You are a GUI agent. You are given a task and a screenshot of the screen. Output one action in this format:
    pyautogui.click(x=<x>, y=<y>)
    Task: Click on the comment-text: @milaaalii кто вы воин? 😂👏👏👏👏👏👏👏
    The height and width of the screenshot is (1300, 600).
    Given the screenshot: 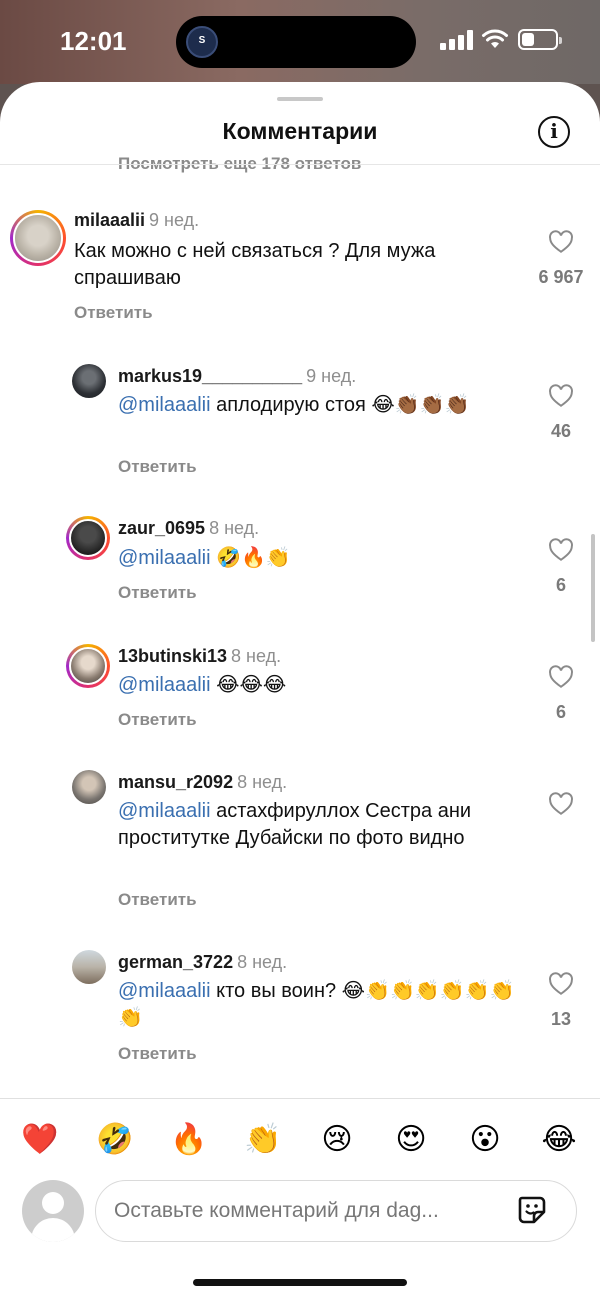 What is the action you would take?
    pyautogui.click(x=316, y=1004)
    